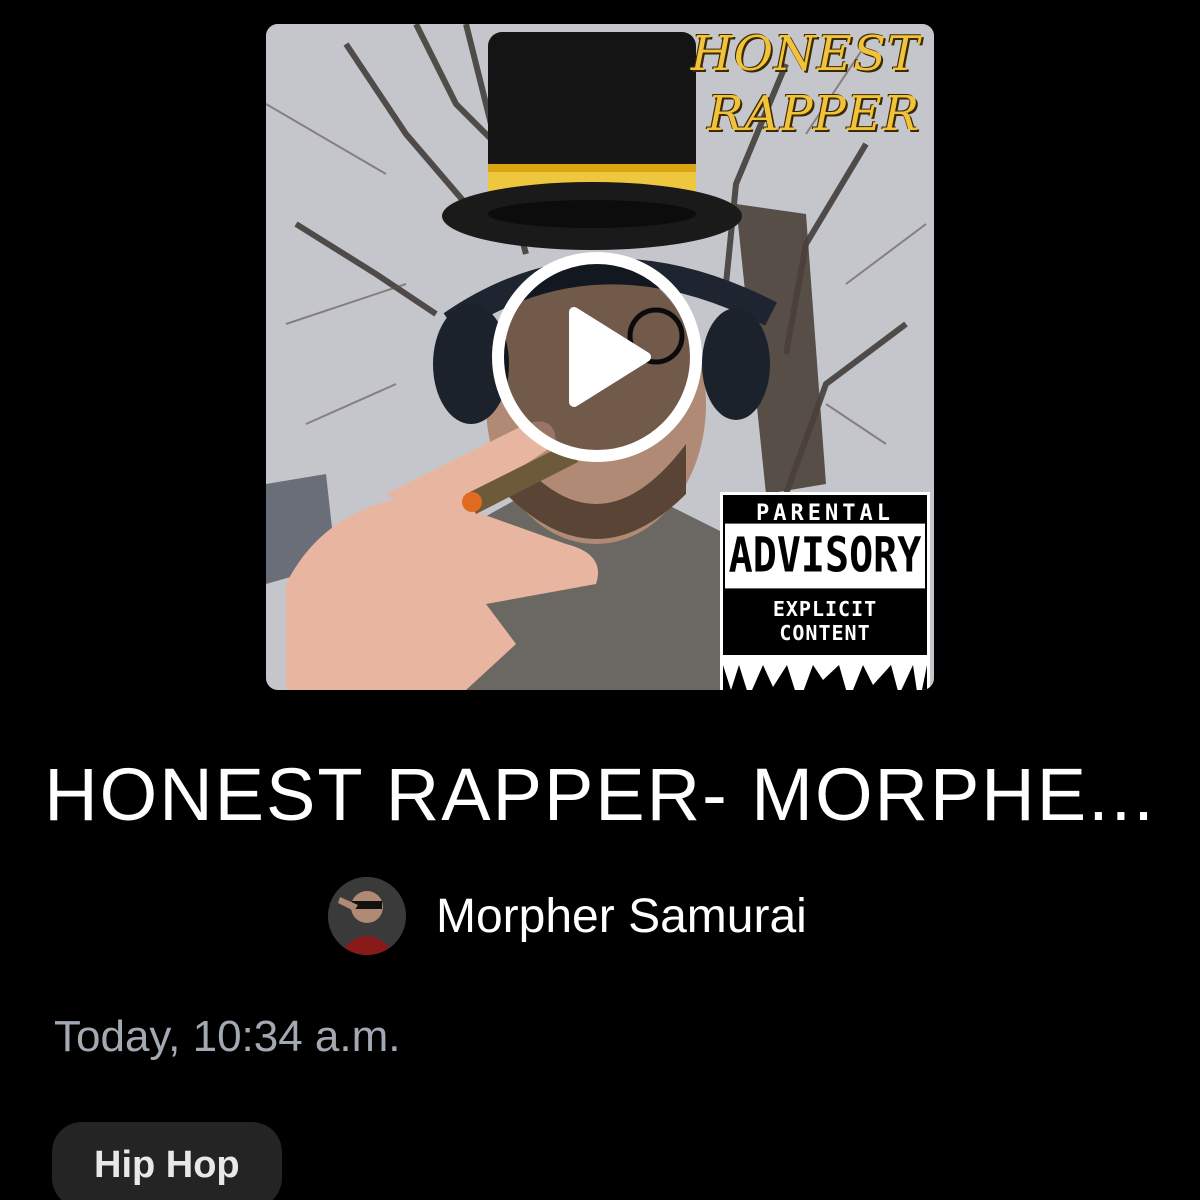 This screenshot has width=1200, height=1200. Describe the element at coordinates (227, 1036) in the screenshot. I see `timestamp: Today, 10:34 a.m.` at that location.